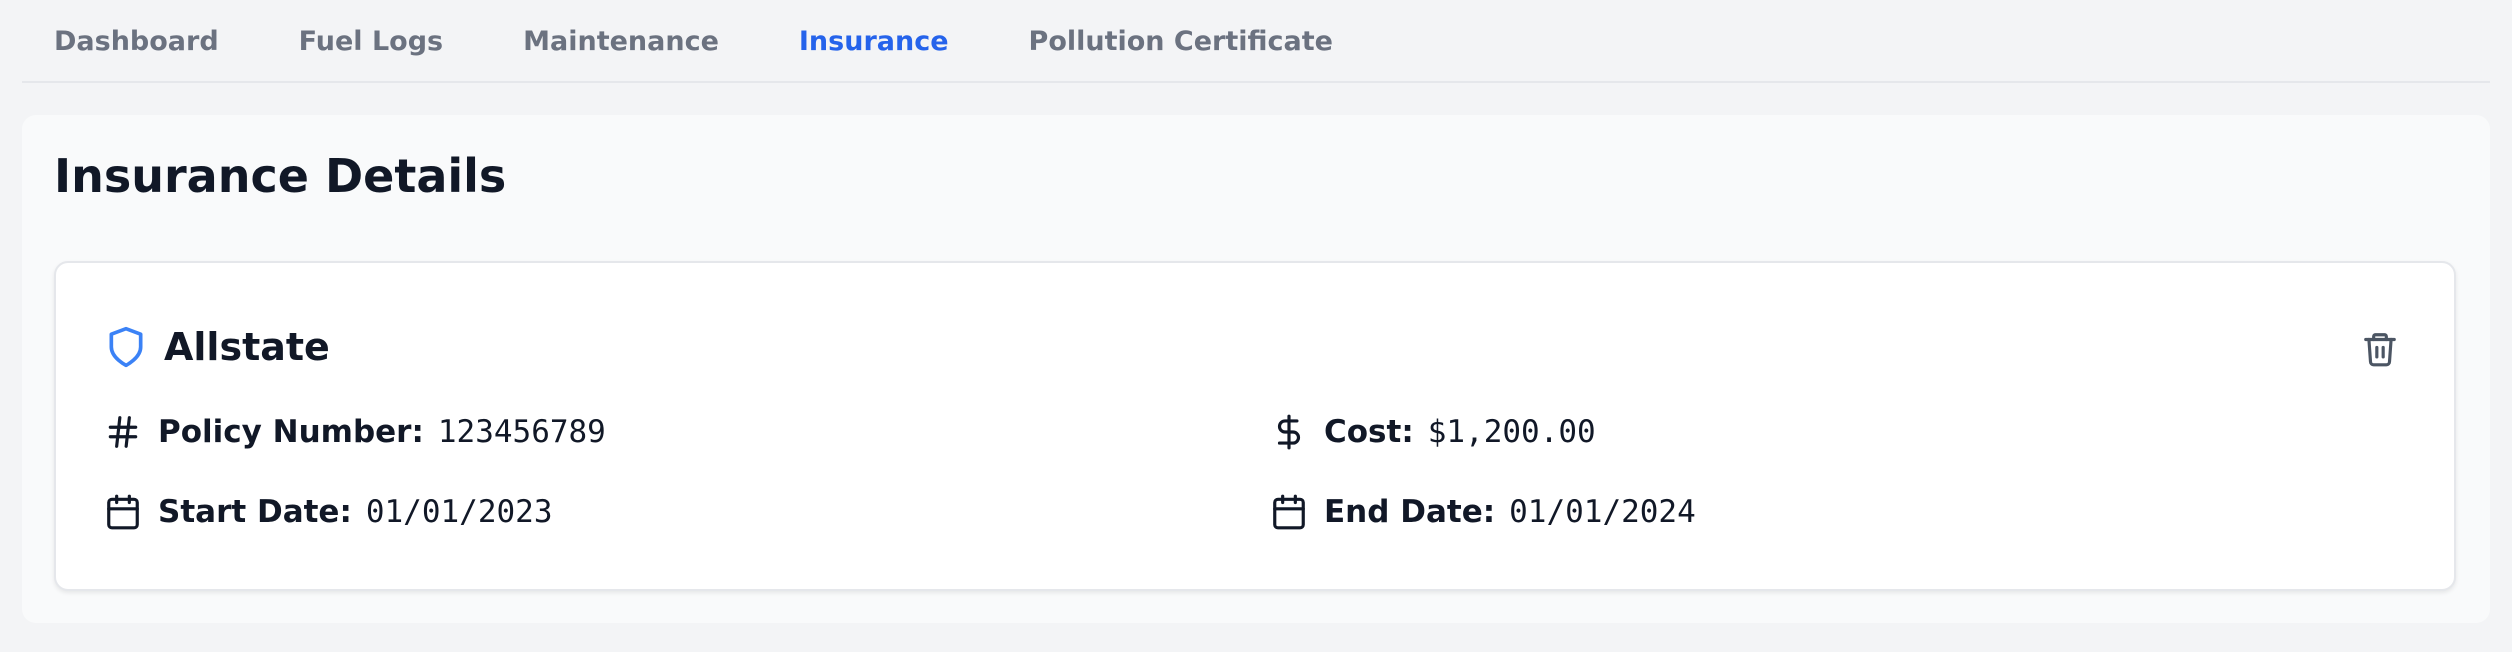 This screenshot has width=2512, height=652. I want to click on start-date-value: 01/01/2023, so click(459, 512).